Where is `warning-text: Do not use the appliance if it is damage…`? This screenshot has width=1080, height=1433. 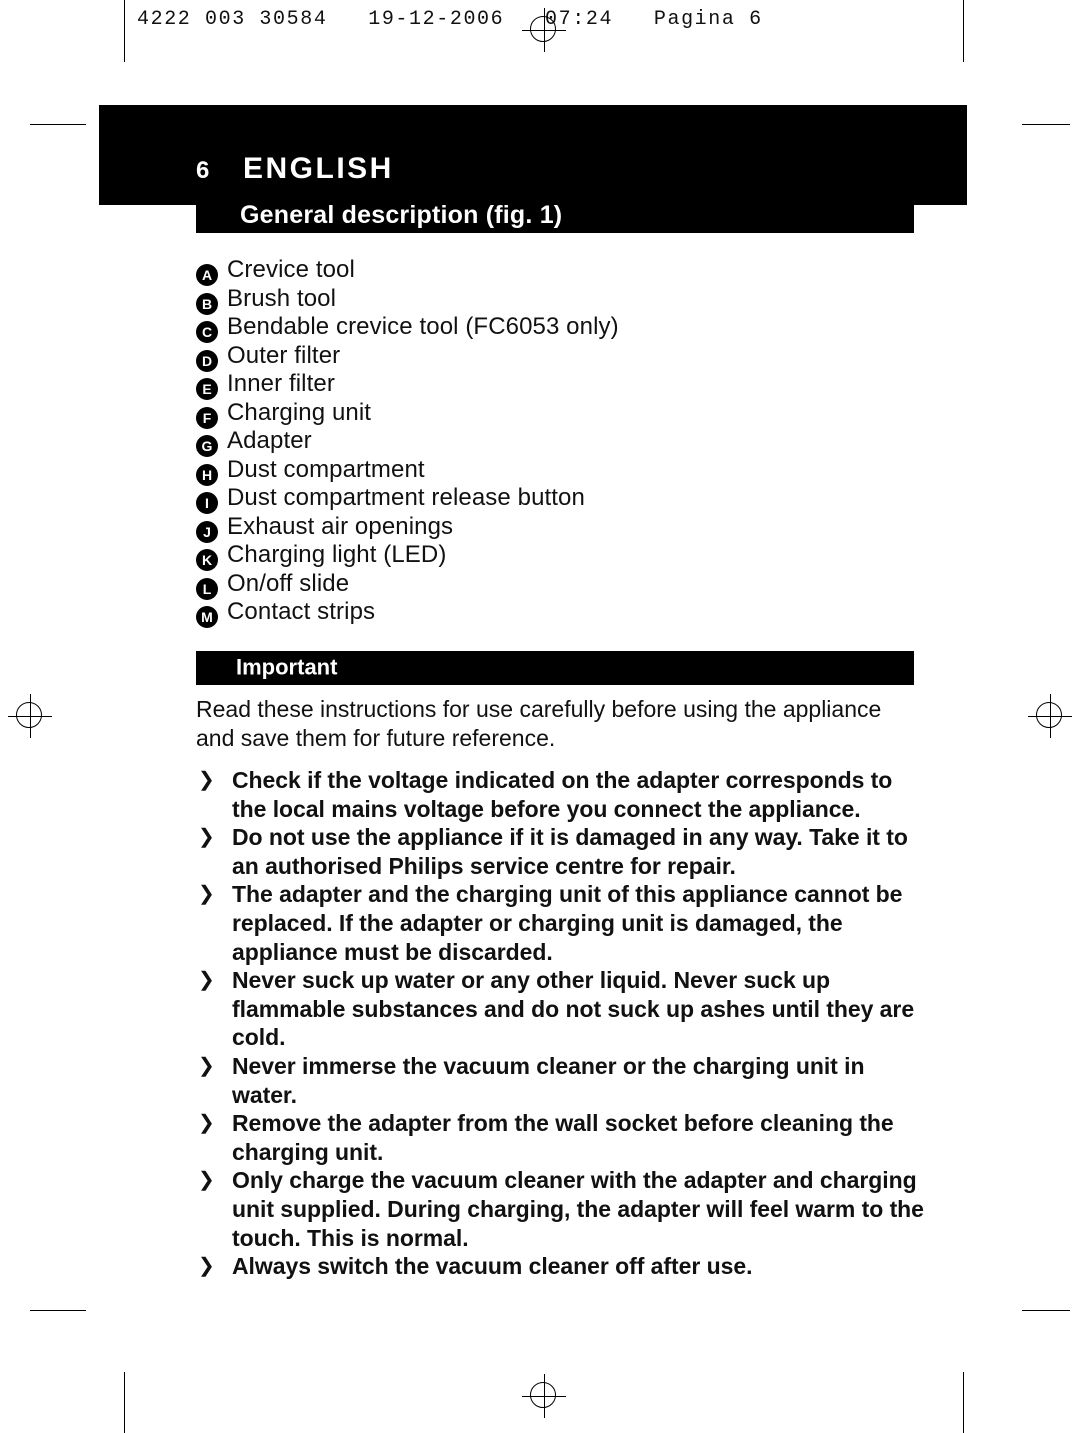 warning-text: Do not use the appliance if it is damage… is located at coordinates (570, 851).